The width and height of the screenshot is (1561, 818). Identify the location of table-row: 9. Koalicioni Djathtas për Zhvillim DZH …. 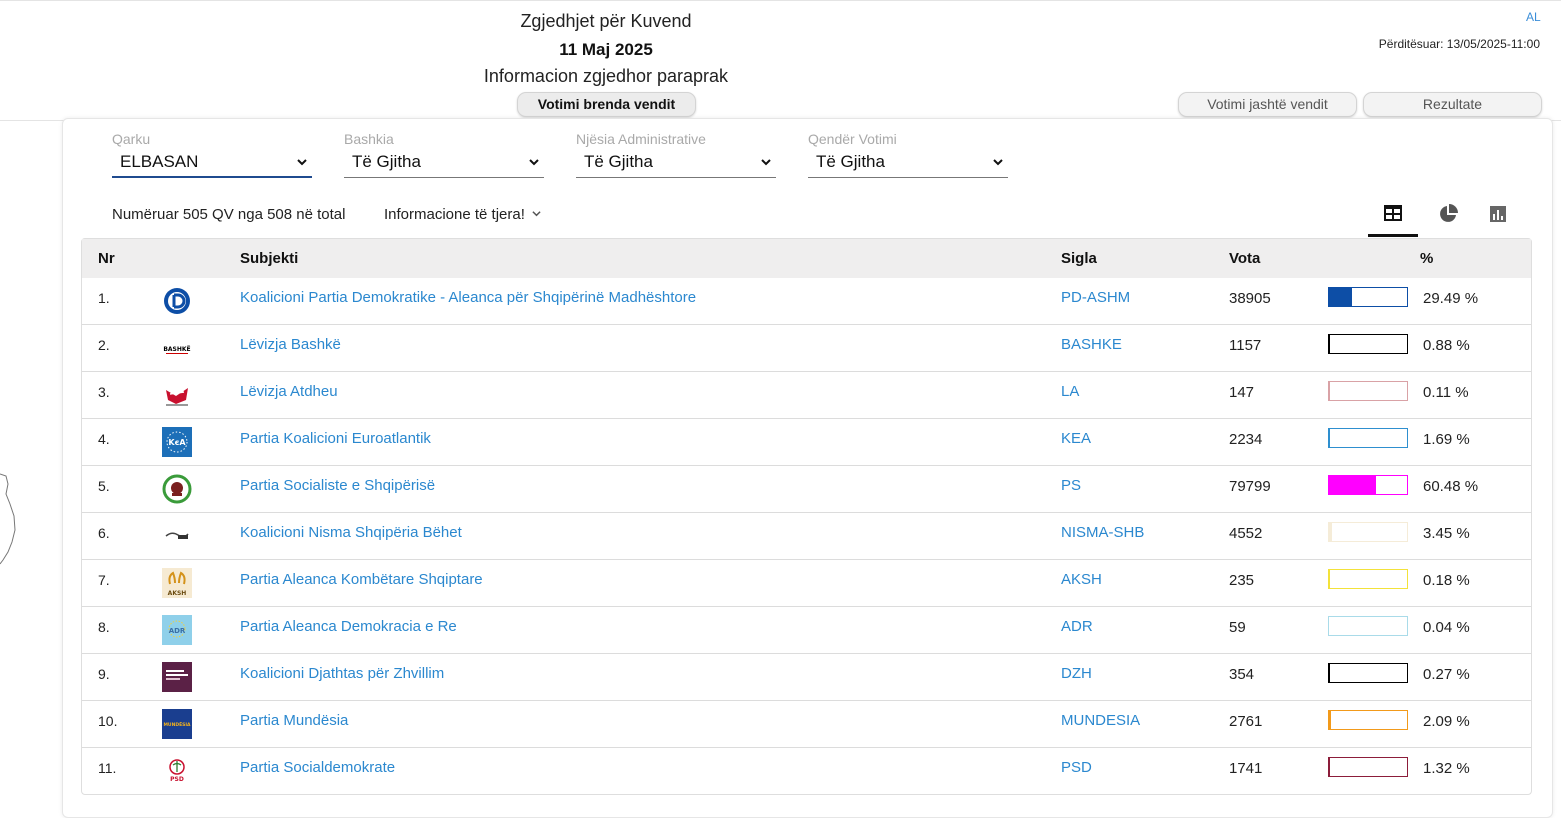
(806, 677).